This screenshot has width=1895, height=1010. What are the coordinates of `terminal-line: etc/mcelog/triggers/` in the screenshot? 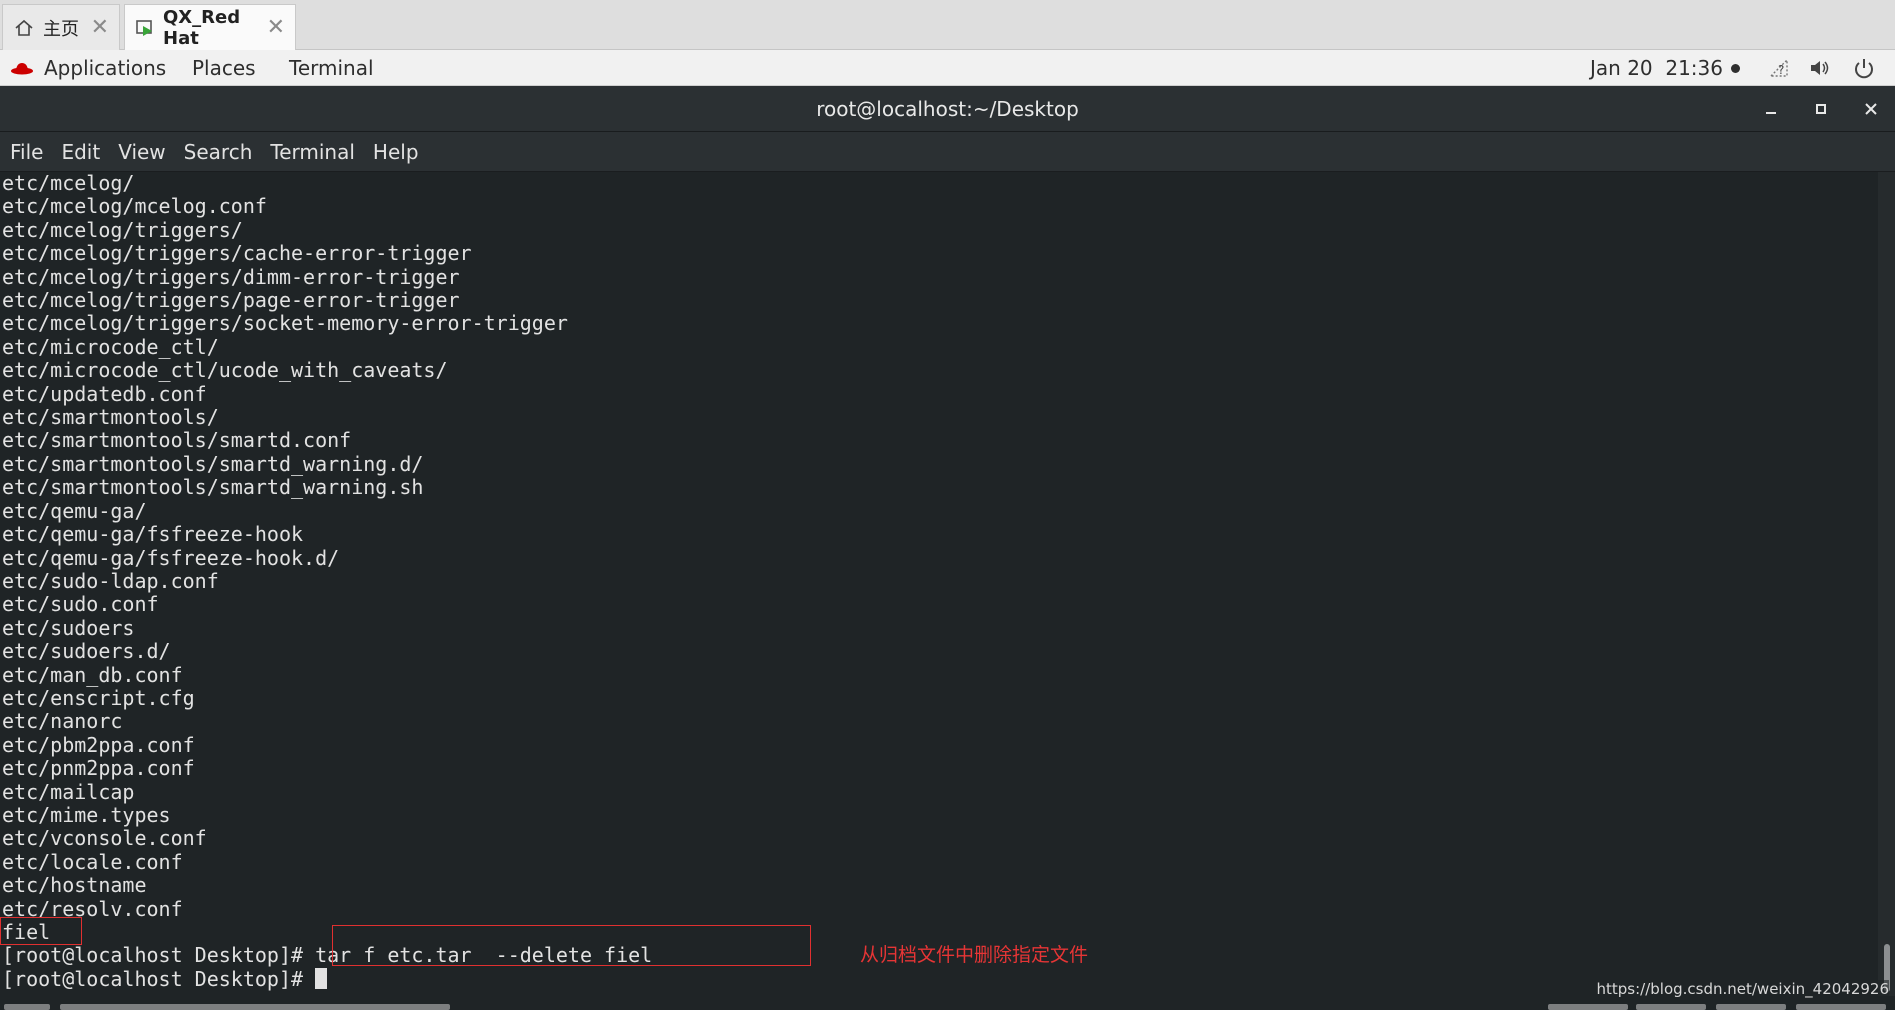 It's located at (122, 229).